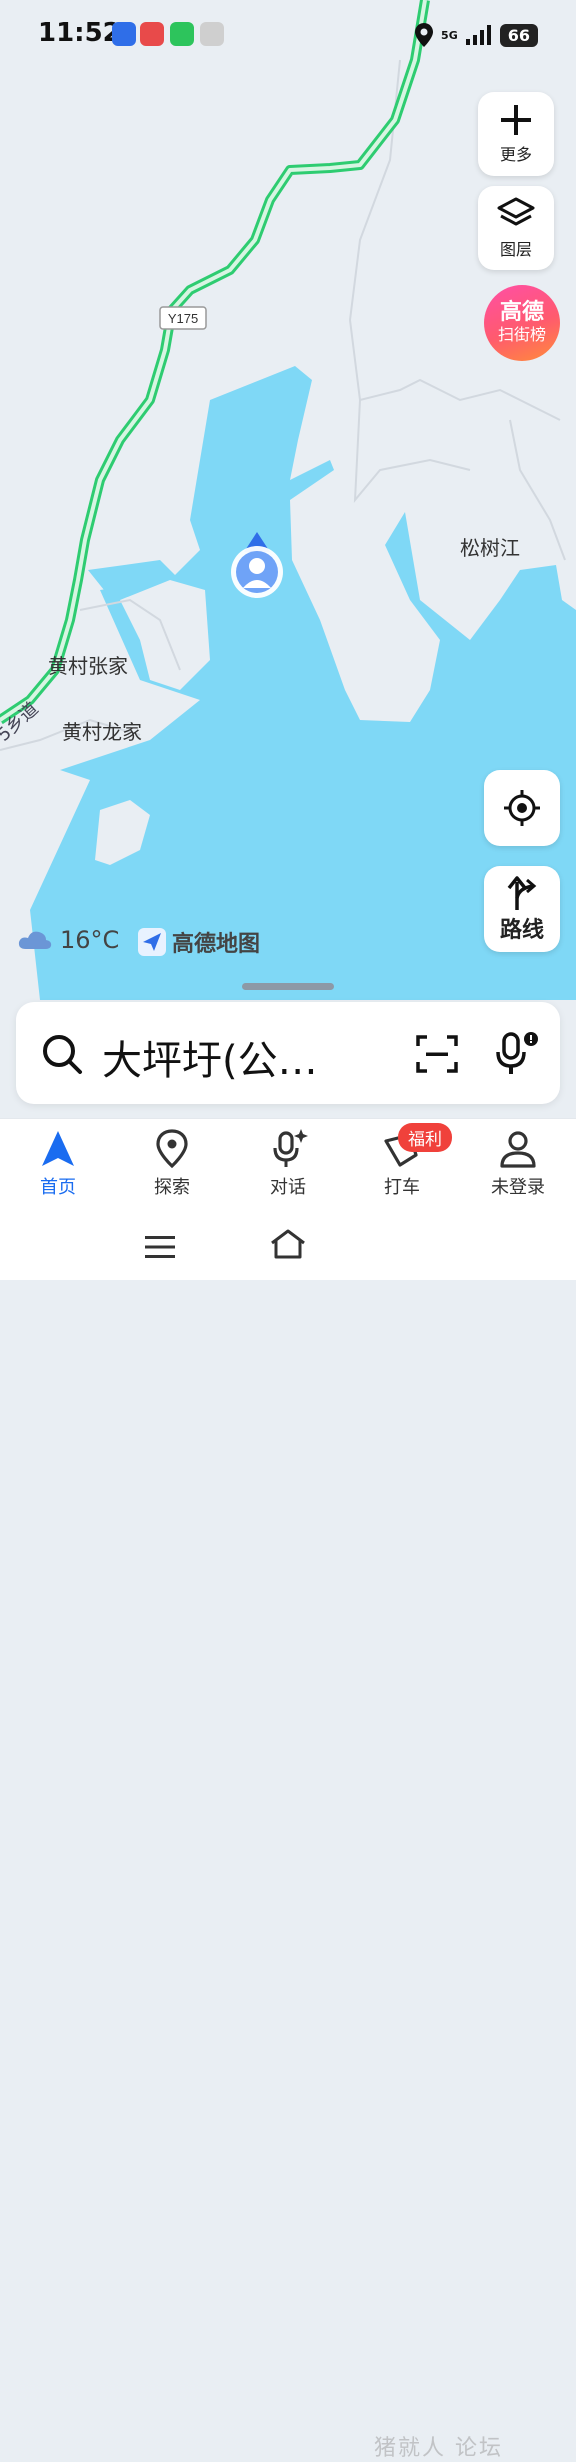 Image resolution: width=576 pixels, height=2462 pixels. I want to click on map-pin-icon, so click(172, 1149).